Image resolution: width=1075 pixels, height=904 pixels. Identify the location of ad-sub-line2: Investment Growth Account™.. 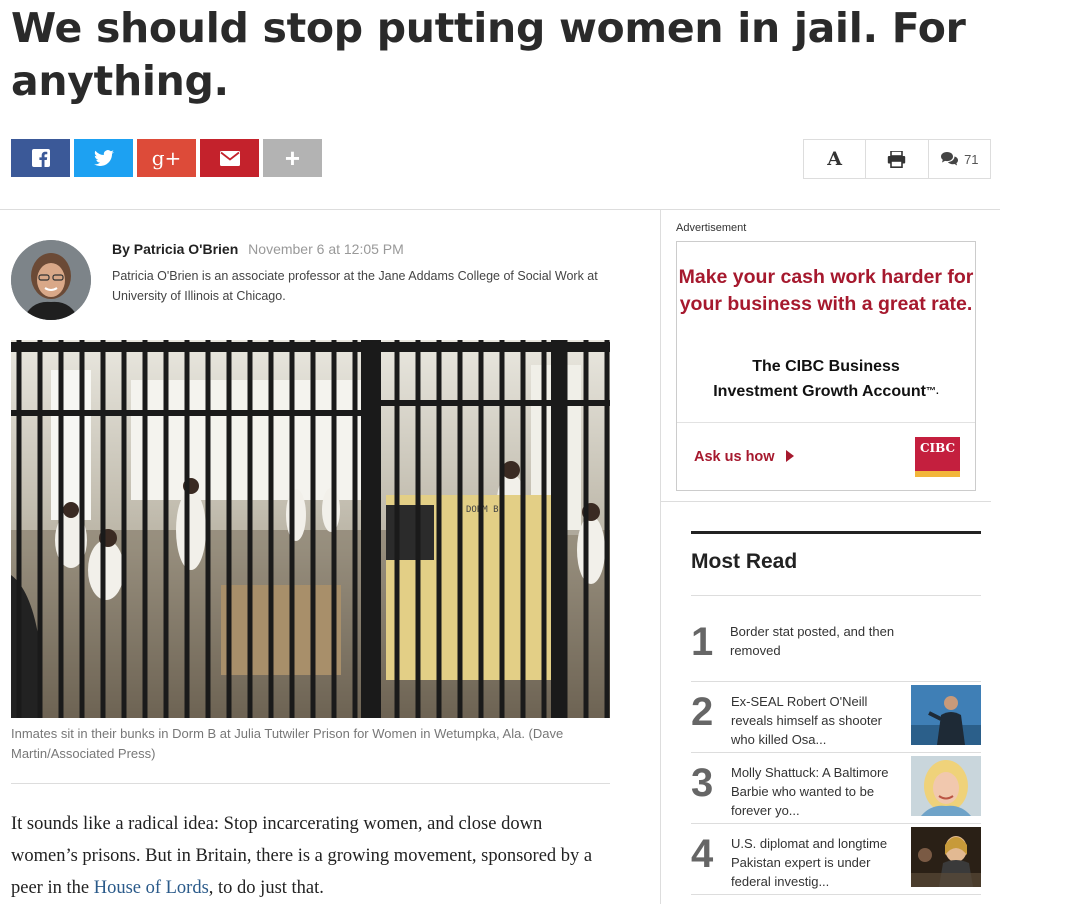
(826, 391).